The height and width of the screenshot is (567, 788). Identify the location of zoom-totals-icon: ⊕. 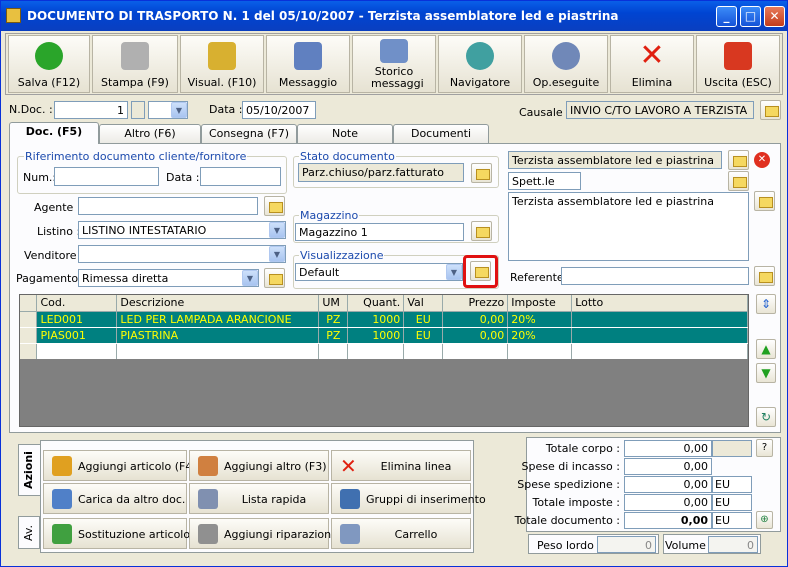
(764, 520).